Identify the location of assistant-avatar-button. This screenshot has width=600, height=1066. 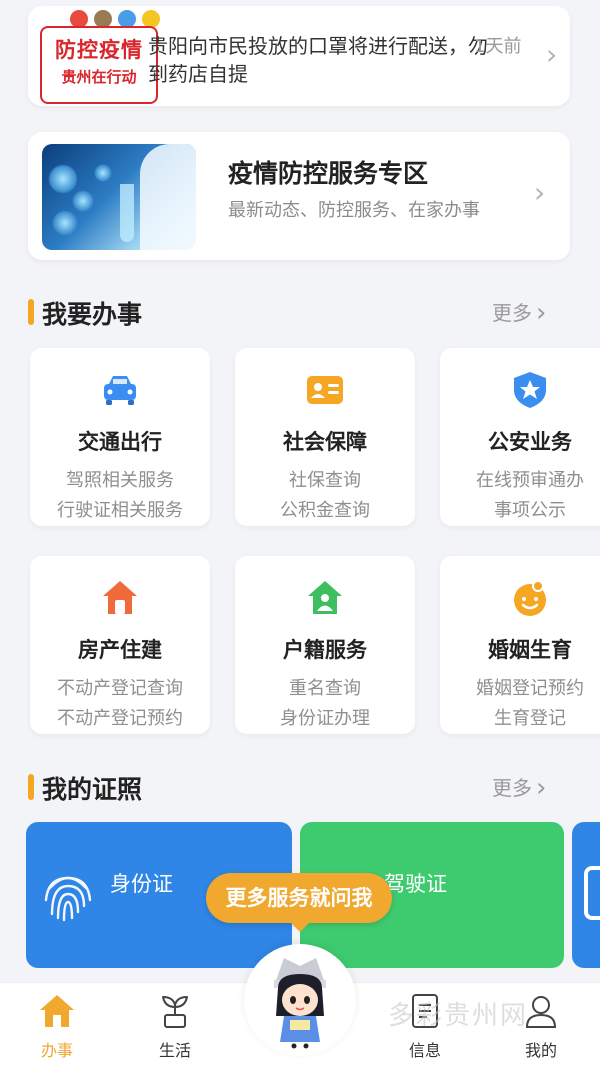
(300, 1000).